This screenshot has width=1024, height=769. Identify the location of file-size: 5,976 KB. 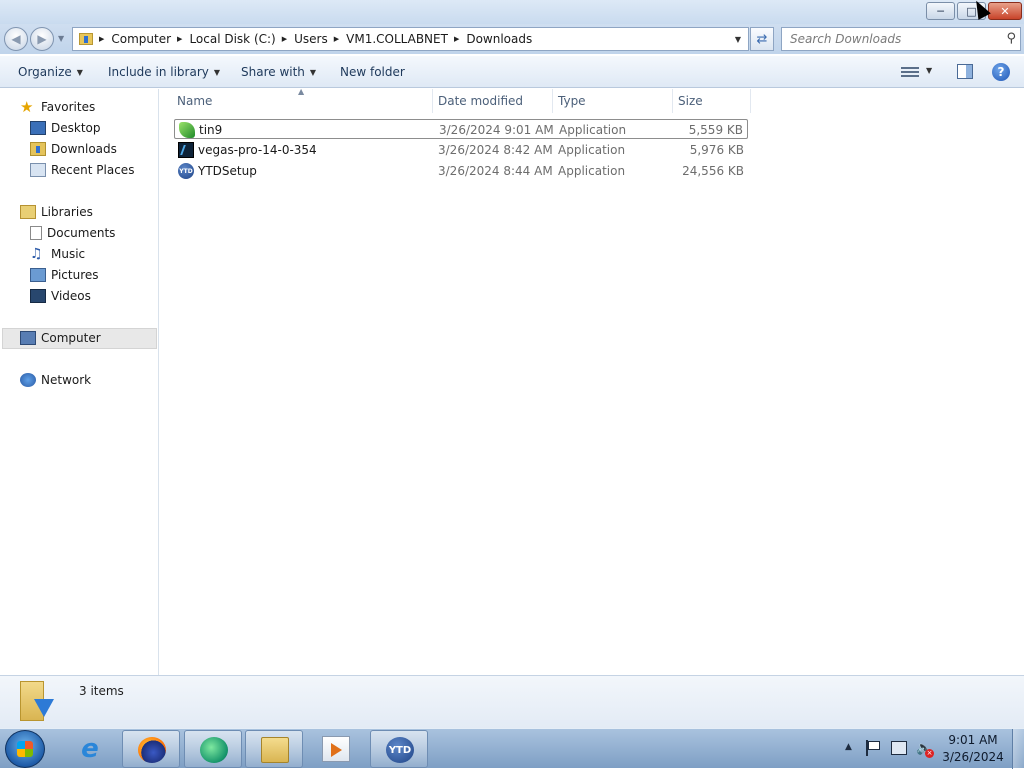
(716, 150).